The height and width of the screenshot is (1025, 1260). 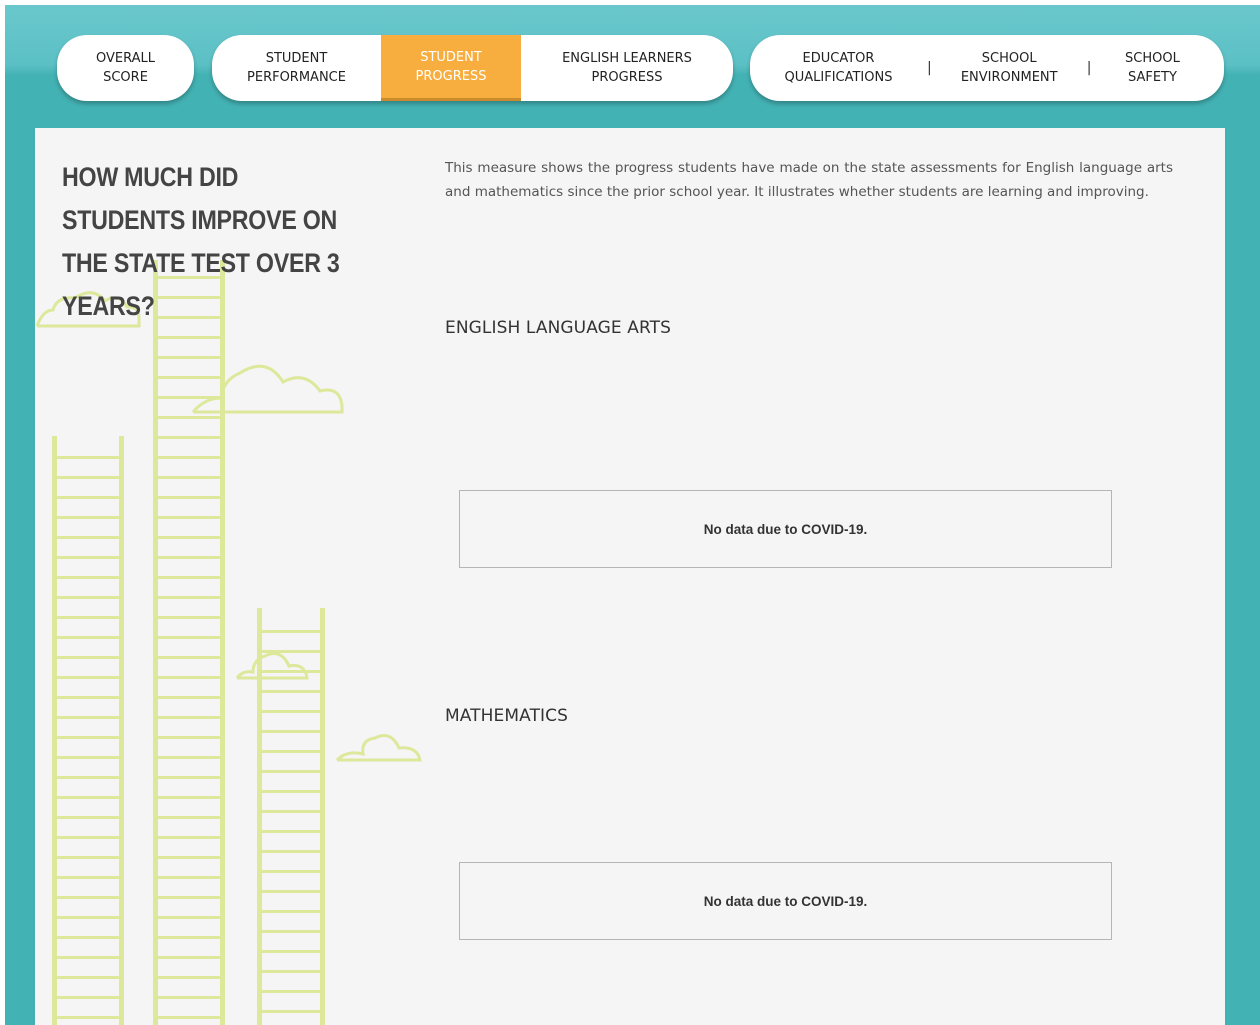 I want to click on section-title-ela: ENGLISH LANGUAGE ARTS, so click(x=558, y=328).